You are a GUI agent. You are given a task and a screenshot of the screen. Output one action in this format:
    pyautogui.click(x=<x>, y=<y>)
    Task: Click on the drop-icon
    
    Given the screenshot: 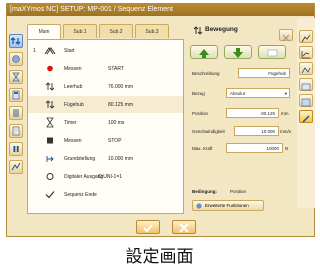 What is the action you would take?
    pyautogui.click(x=16, y=59)
    